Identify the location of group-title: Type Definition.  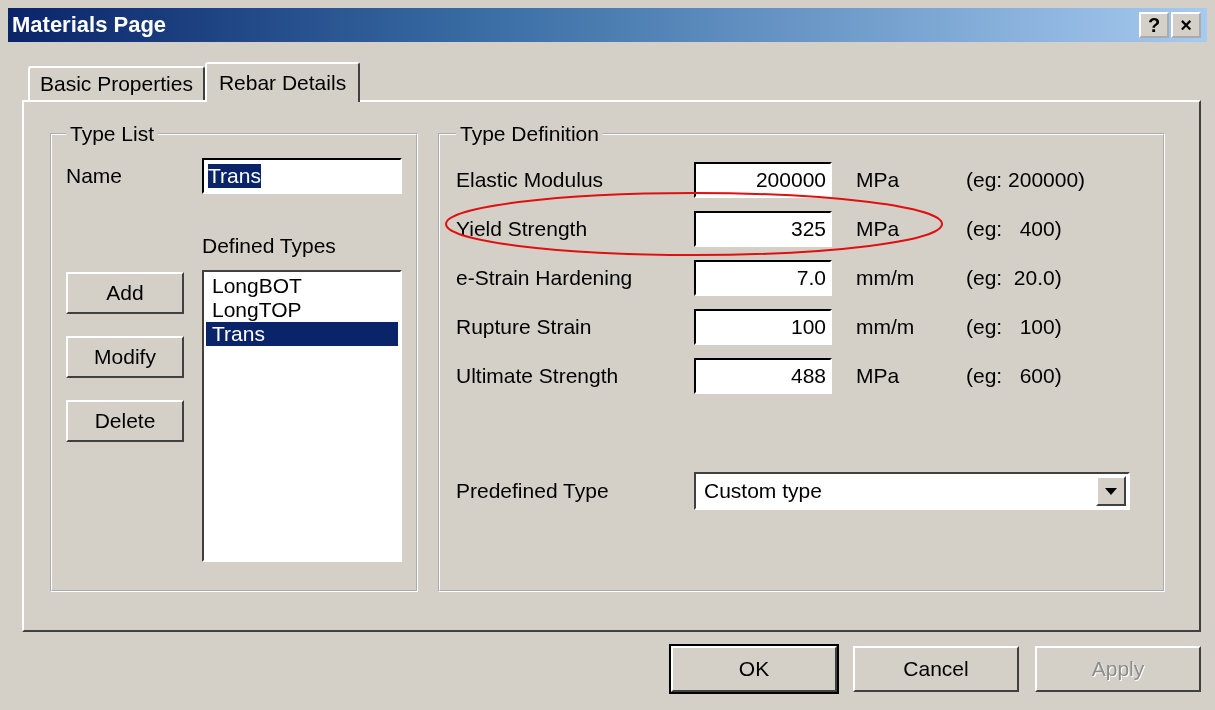
(529, 134).